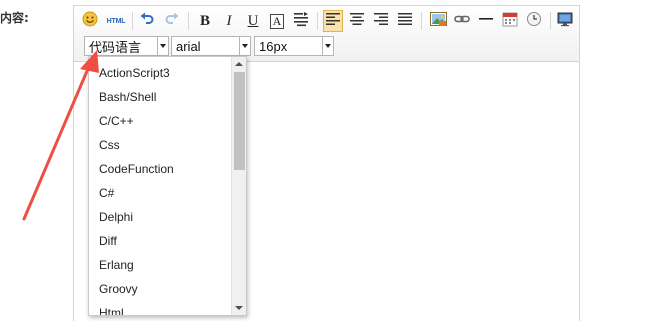 The image size is (661, 321). What do you see at coordinates (89, 61) in the screenshot?
I see `annotation-arrow-head` at bounding box center [89, 61].